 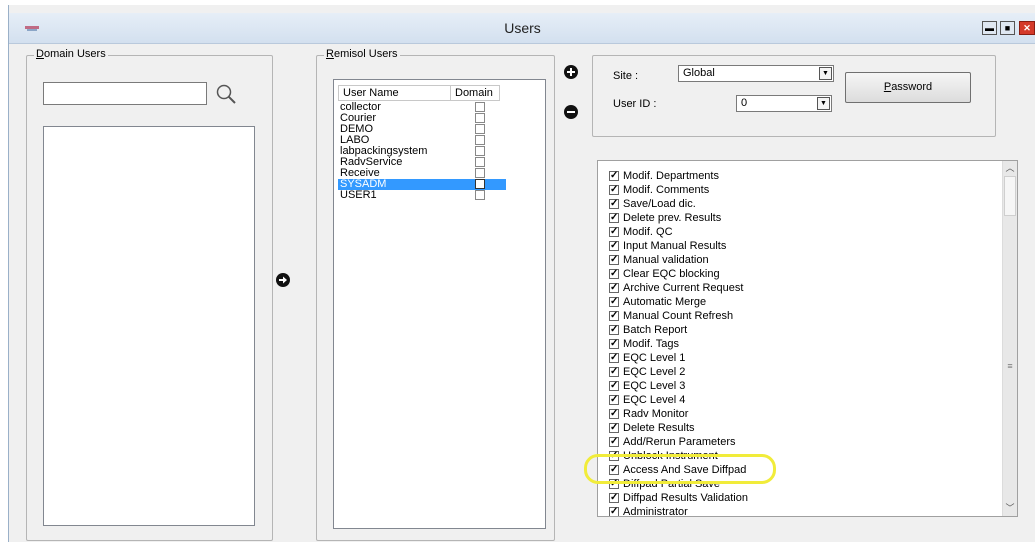 I want to click on window-title: Users, so click(x=522, y=28).